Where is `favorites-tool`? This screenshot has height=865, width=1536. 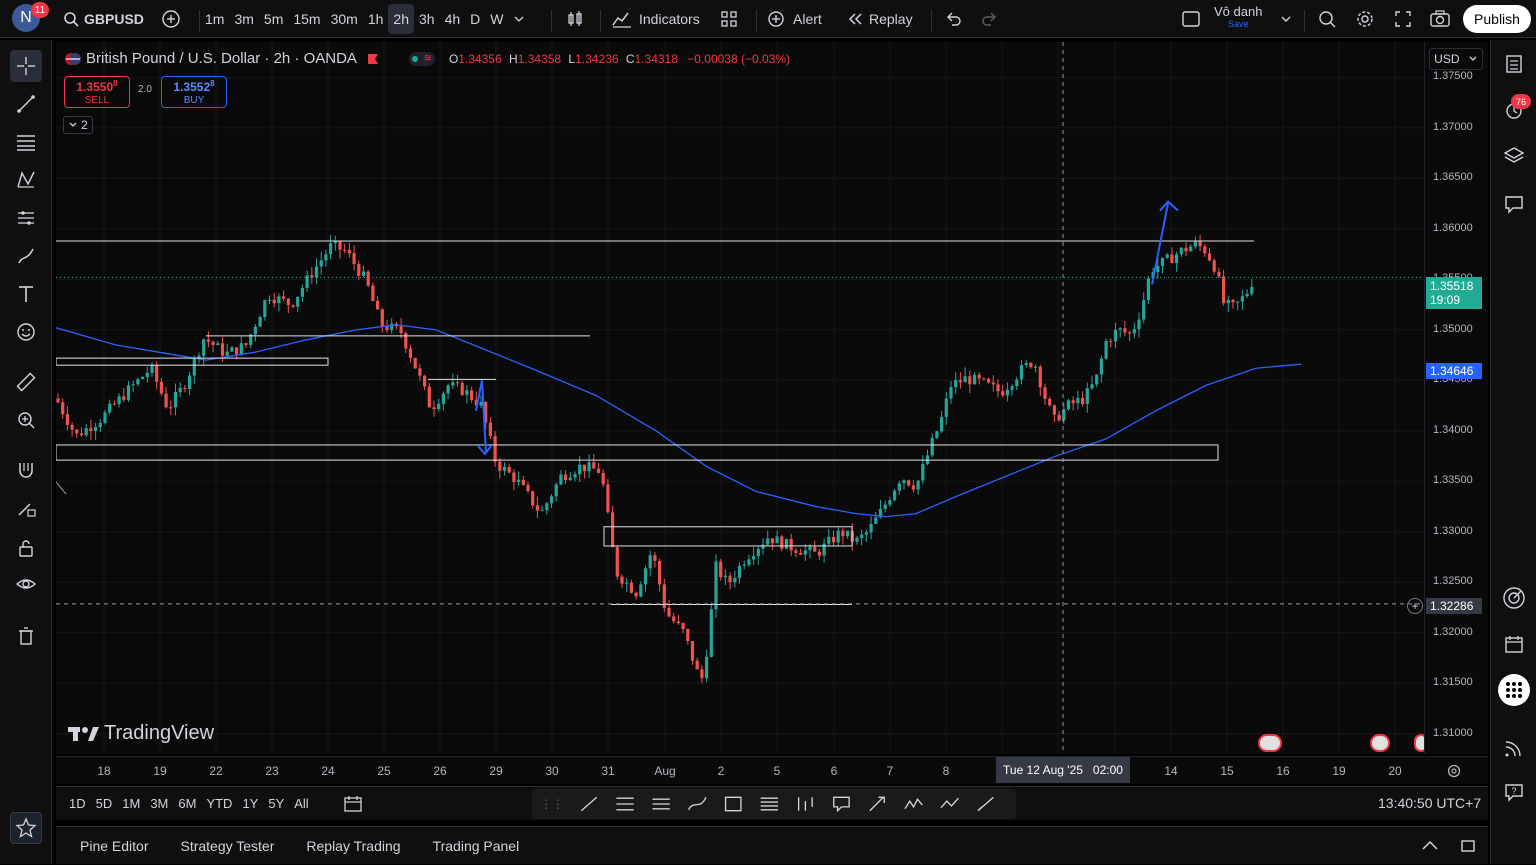
favorites-tool is located at coordinates (26, 828).